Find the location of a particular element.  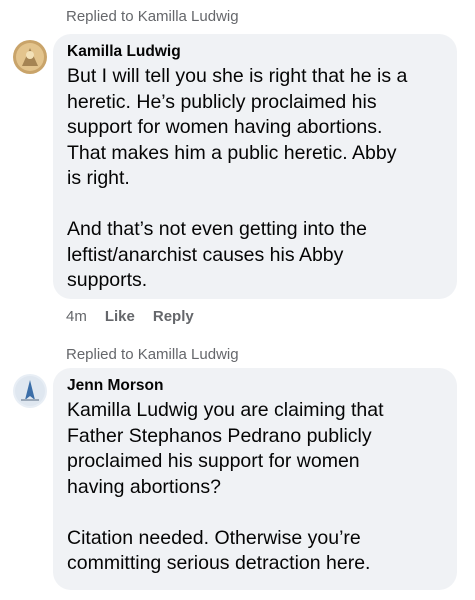

like-button: Like is located at coordinates (120, 316).